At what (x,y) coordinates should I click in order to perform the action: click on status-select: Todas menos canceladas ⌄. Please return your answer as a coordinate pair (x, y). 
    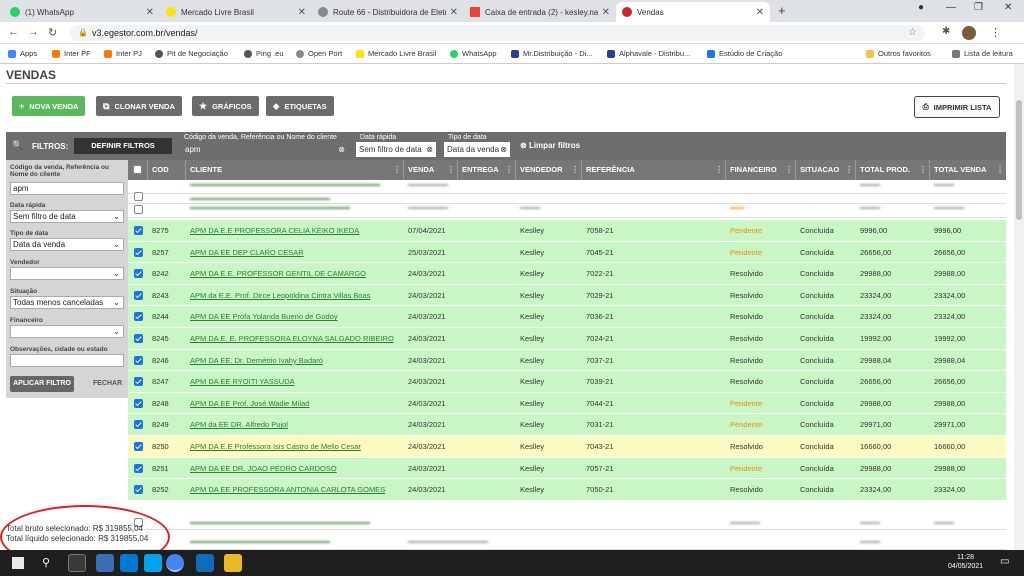
    Looking at the image, I should click on (67, 302).